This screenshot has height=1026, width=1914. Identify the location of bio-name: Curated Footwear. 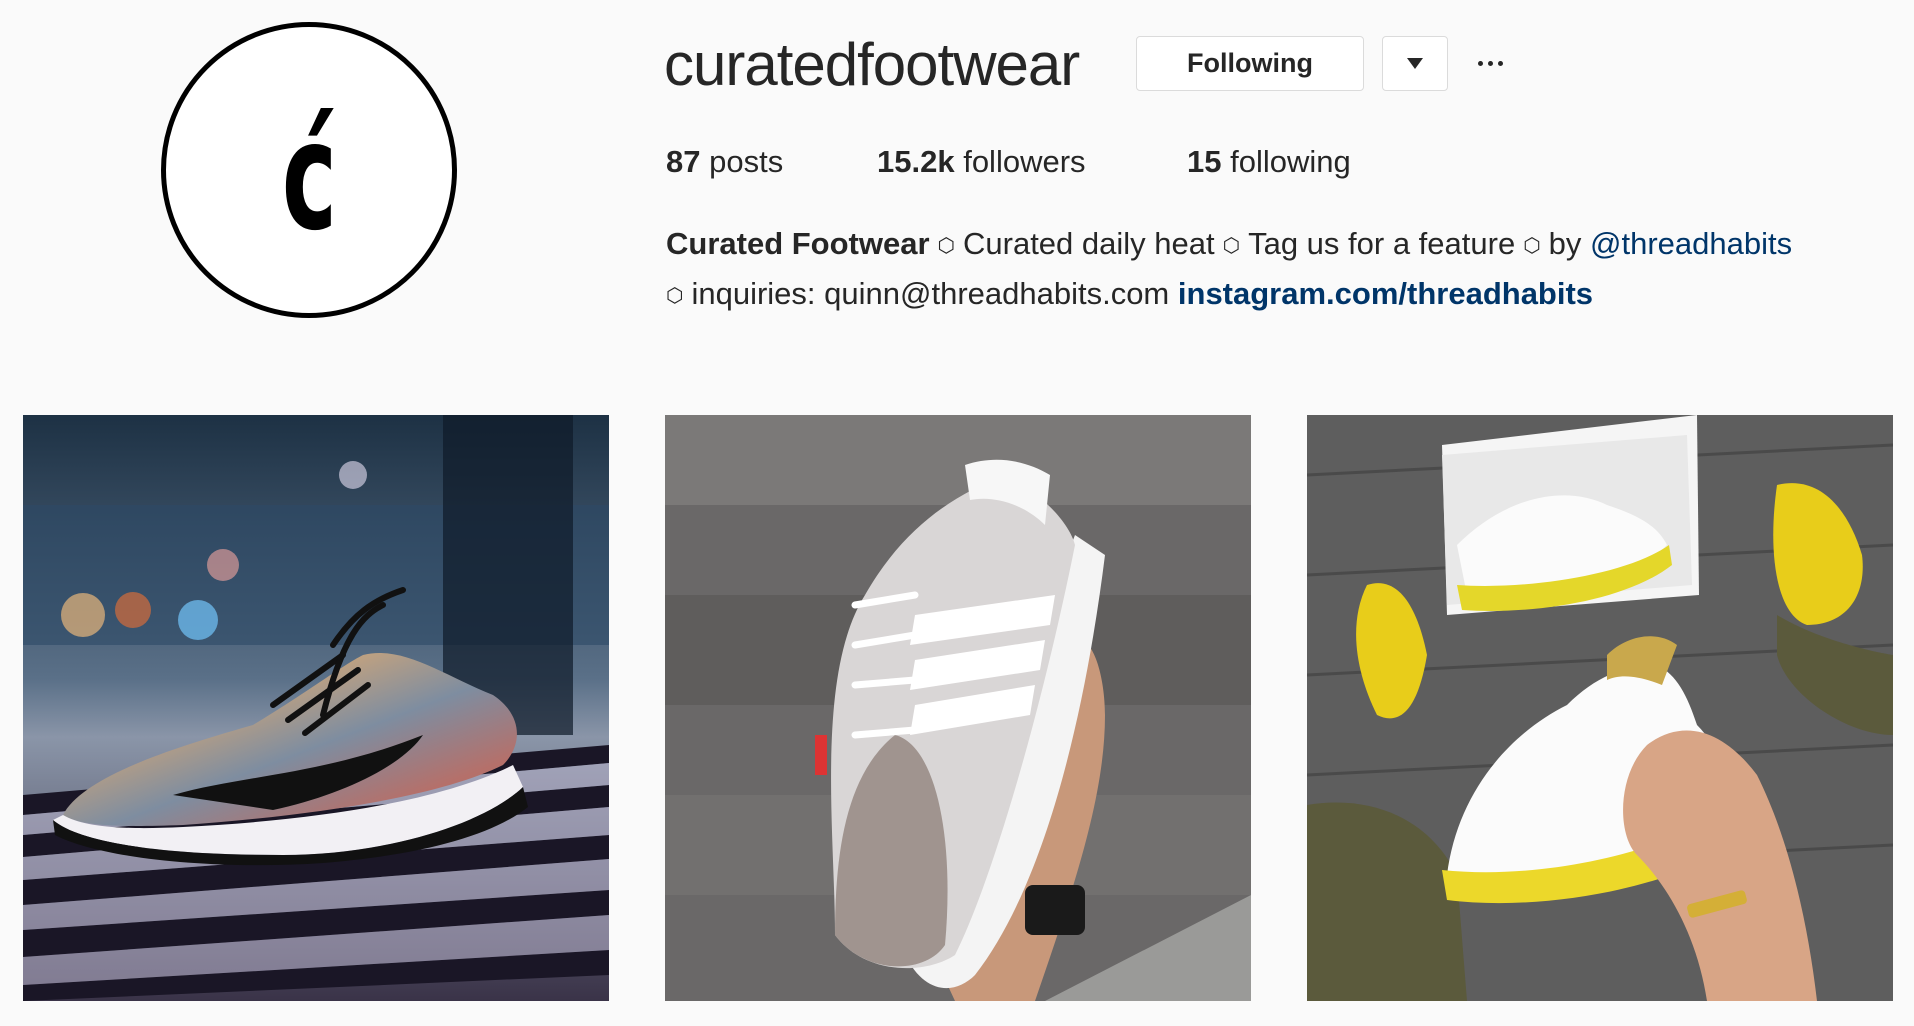
(798, 243).